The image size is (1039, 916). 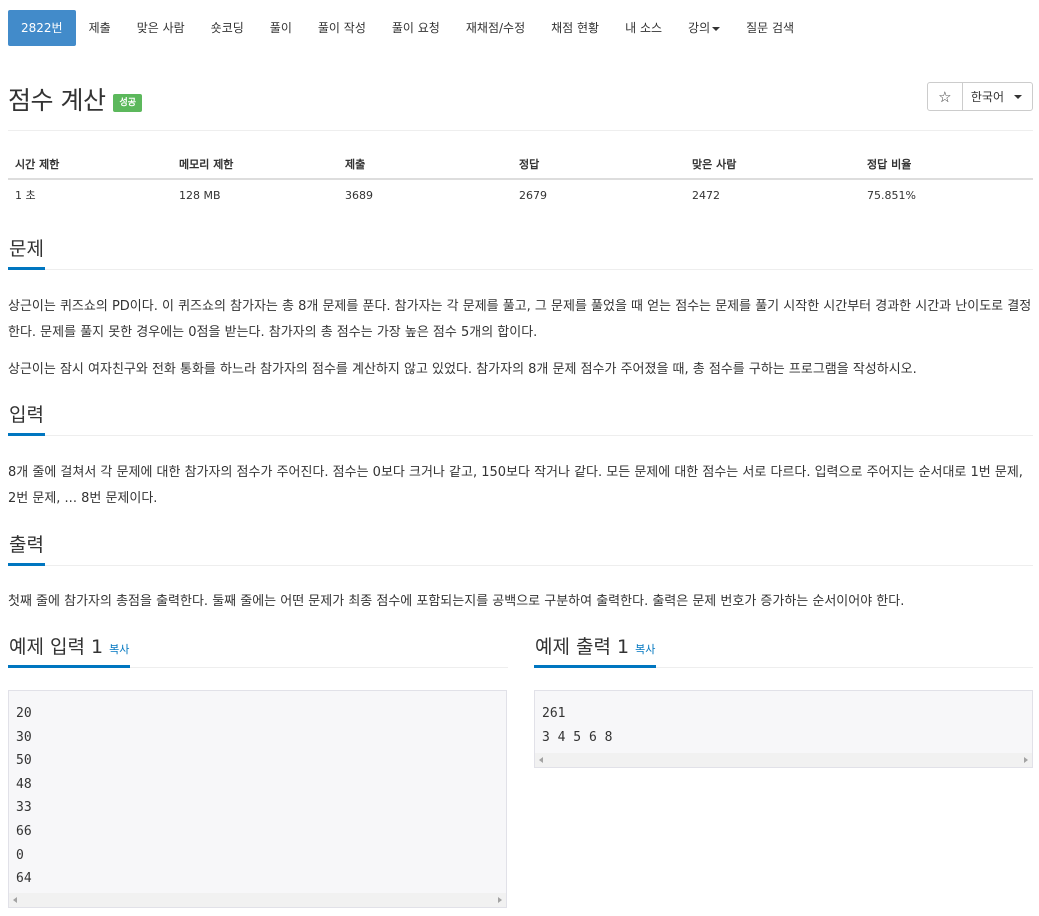 I want to click on sample-output-header: 예제 출력 1 복사, so click(x=783, y=651).